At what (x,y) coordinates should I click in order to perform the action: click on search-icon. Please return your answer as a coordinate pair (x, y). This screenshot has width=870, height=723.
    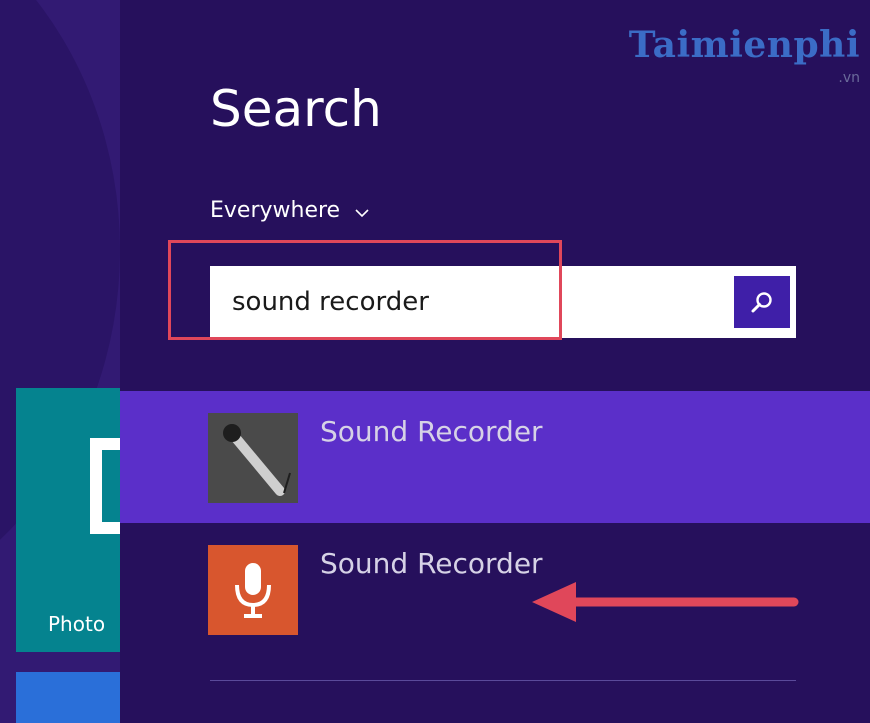
    Looking at the image, I should click on (761, 302).